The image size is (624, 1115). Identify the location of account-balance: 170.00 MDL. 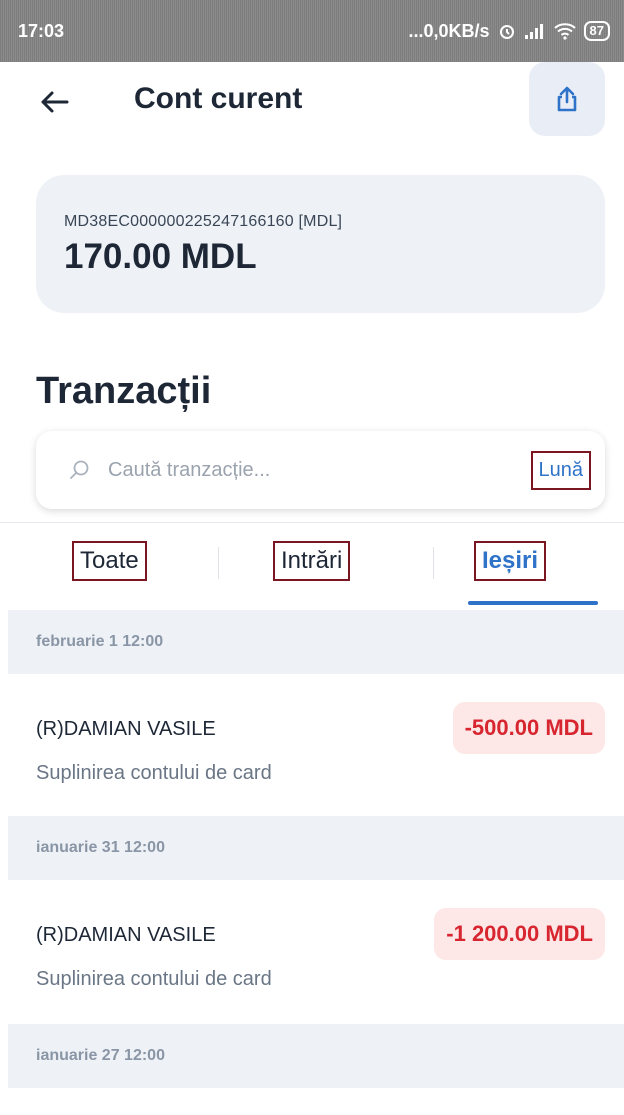
(160, 256).